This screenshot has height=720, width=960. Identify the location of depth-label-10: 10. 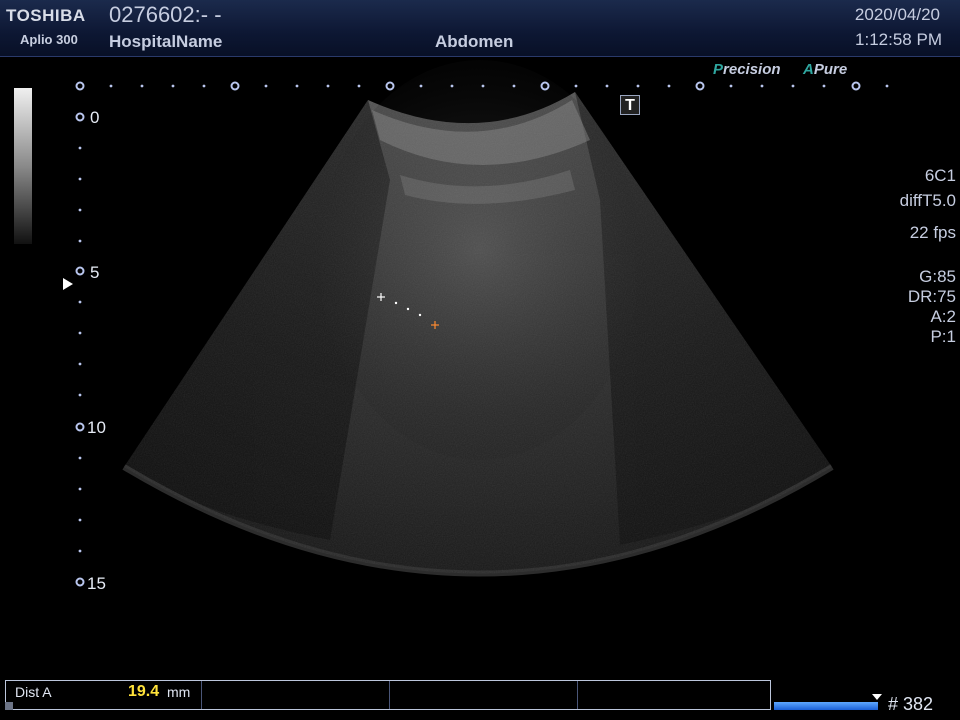
(96, 427).